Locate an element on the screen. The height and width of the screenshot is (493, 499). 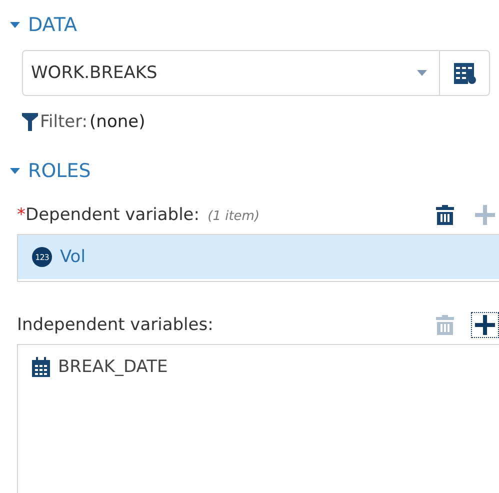
table-icon is located at coordinates (465, 73).